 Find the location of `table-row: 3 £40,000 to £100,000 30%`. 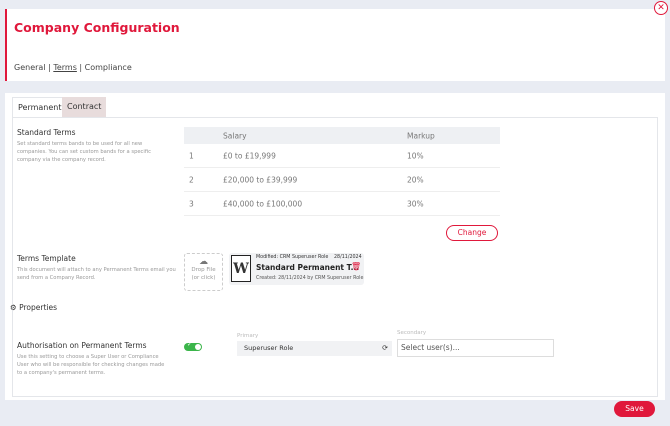

table-row: 3 £40,000 to £100,000 30% is located at coordinates (342, 204).